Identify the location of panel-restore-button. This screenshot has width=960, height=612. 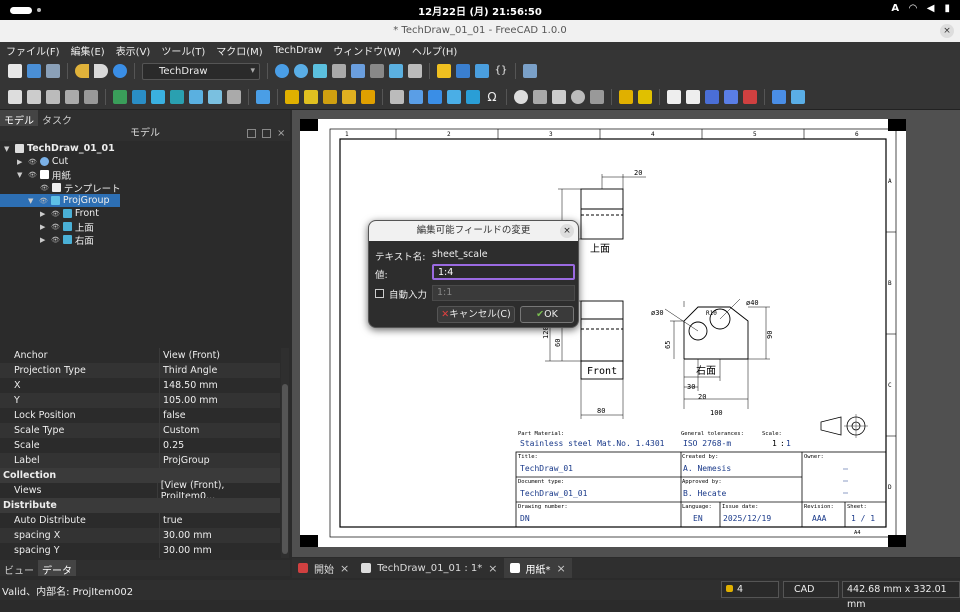
(266, 133).